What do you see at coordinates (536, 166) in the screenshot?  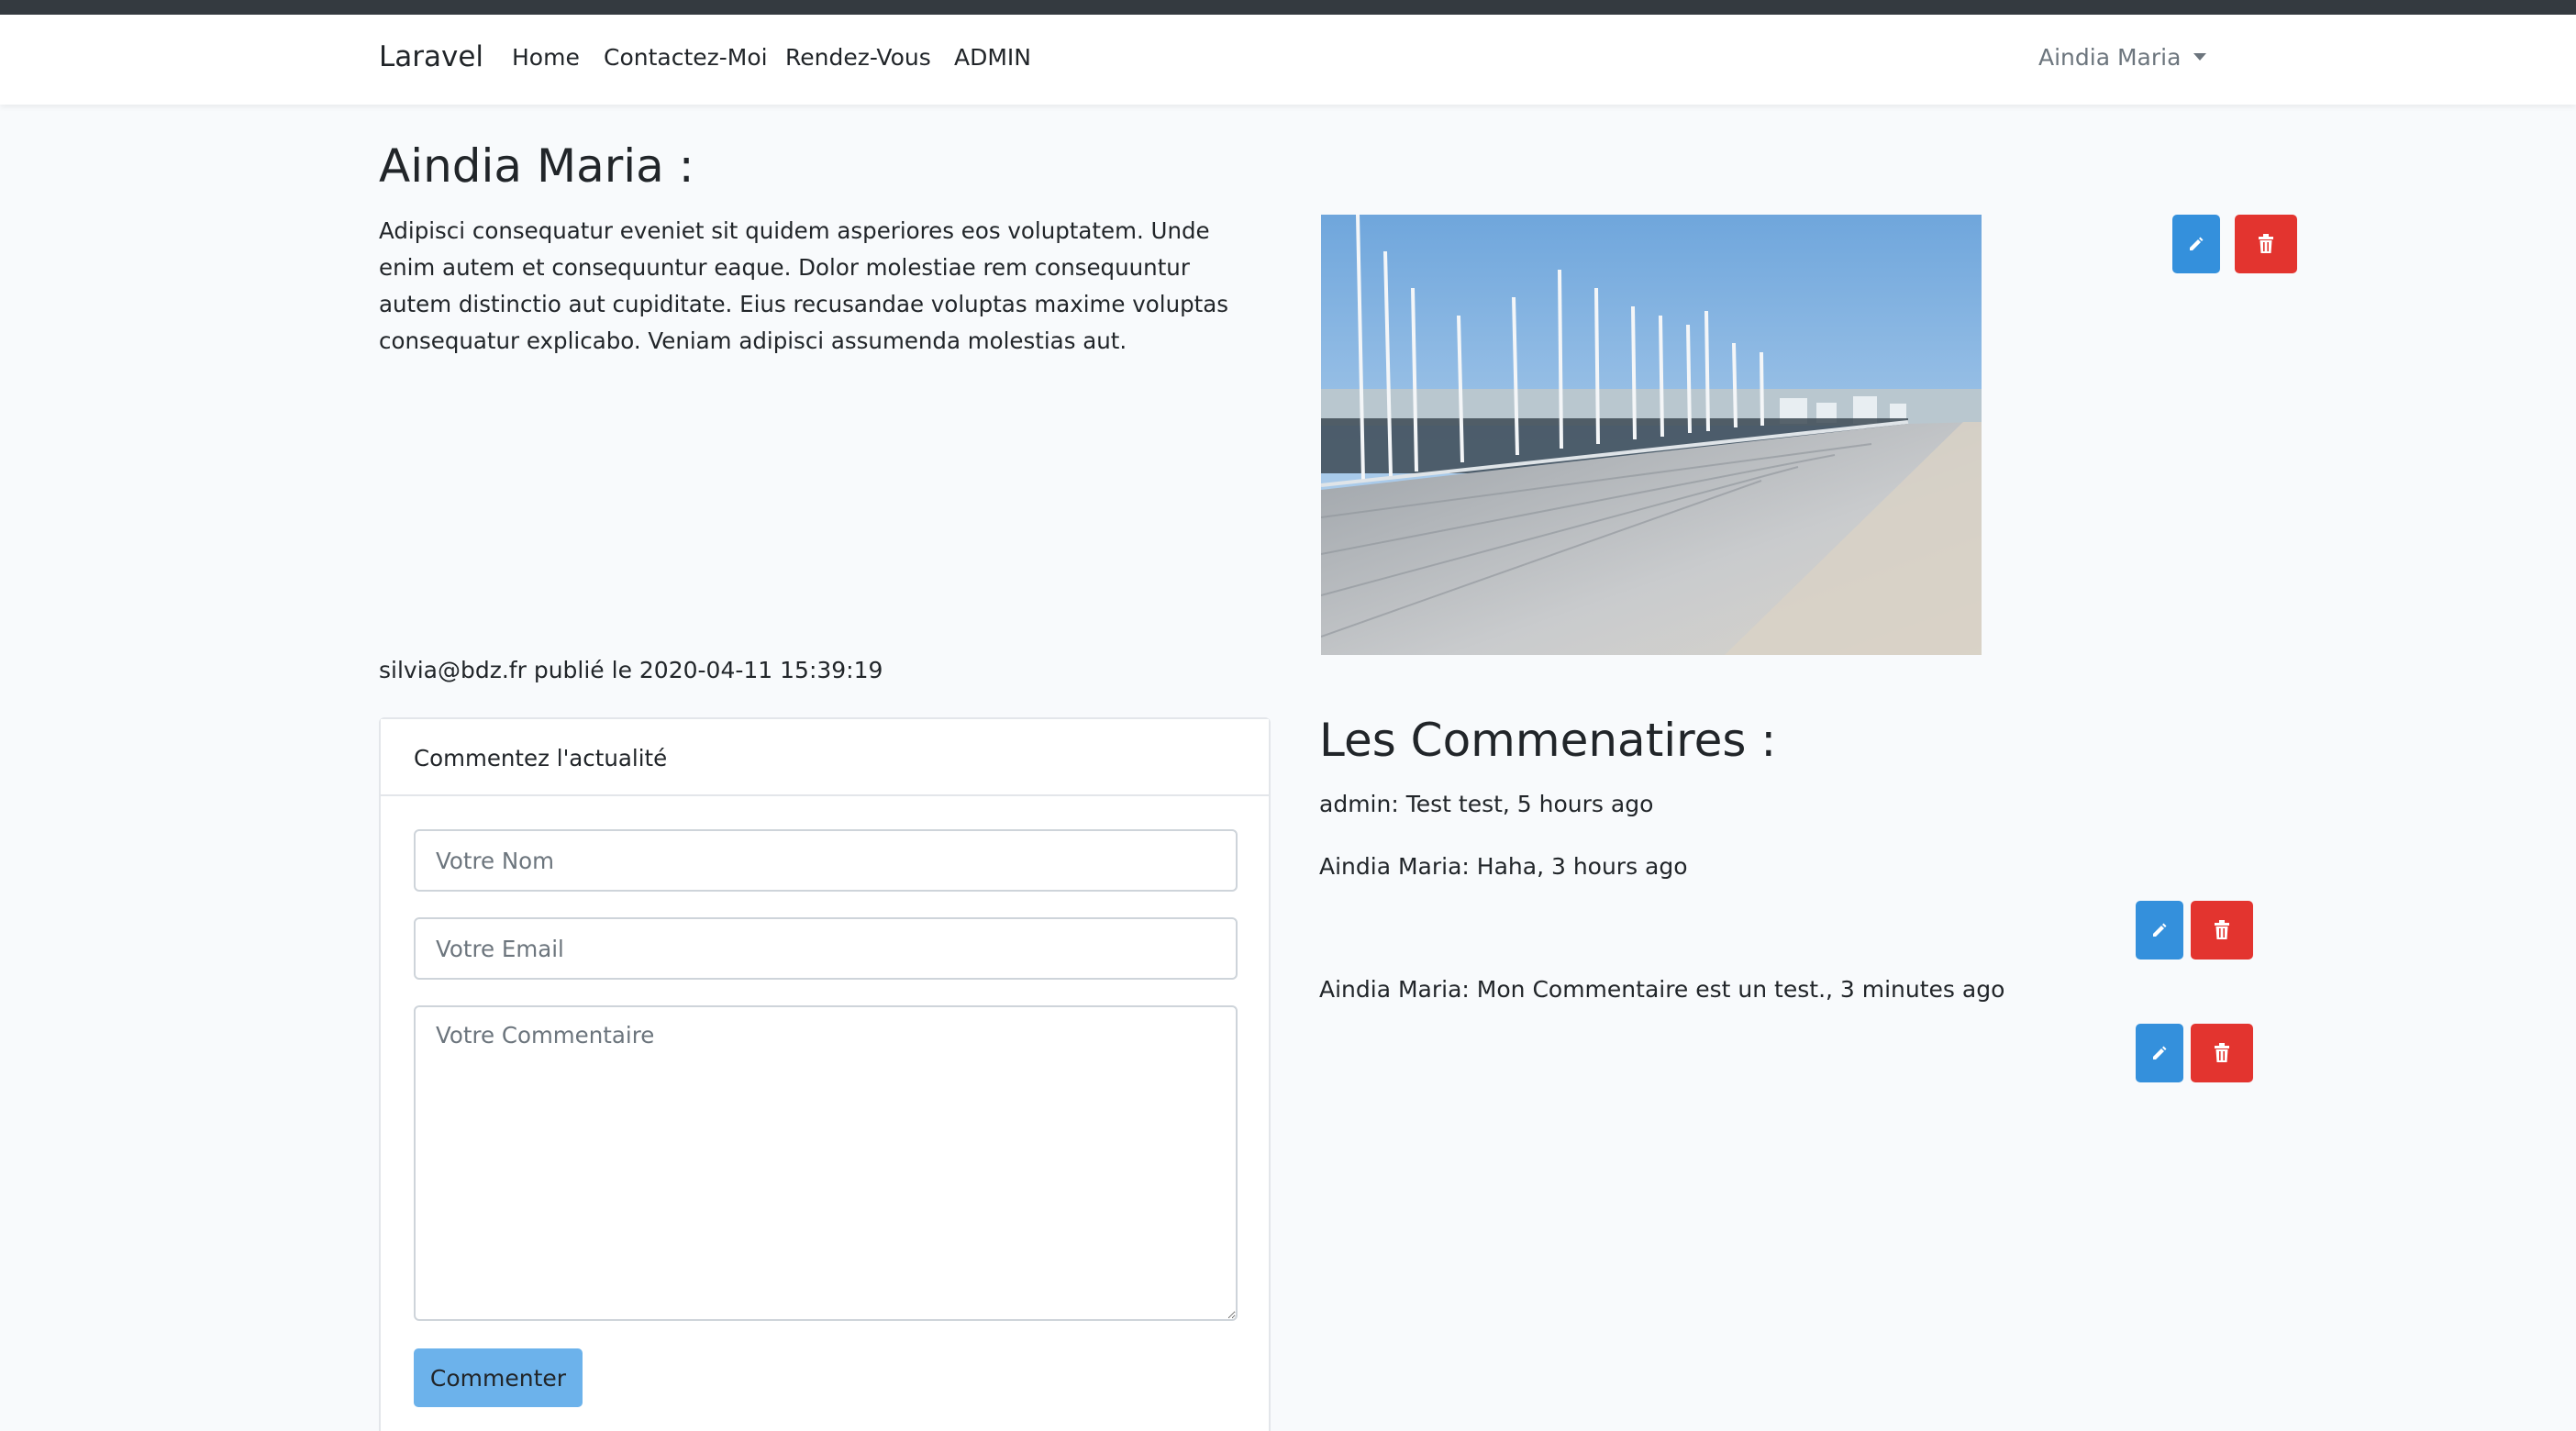 I see `post-title: Aindia Maria :` at bounding box center [536, 166].